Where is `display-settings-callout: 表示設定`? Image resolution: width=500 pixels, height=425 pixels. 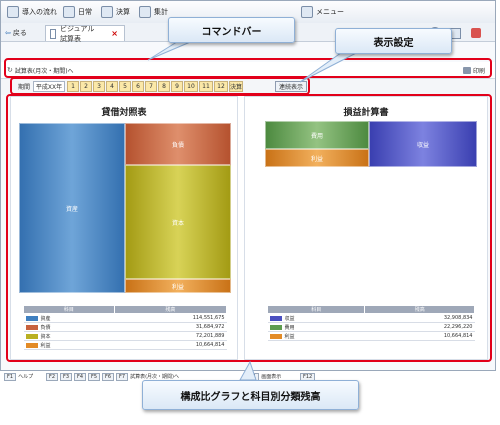
display-settings-callout: 表示設定 is located at coordinates (393, 41).